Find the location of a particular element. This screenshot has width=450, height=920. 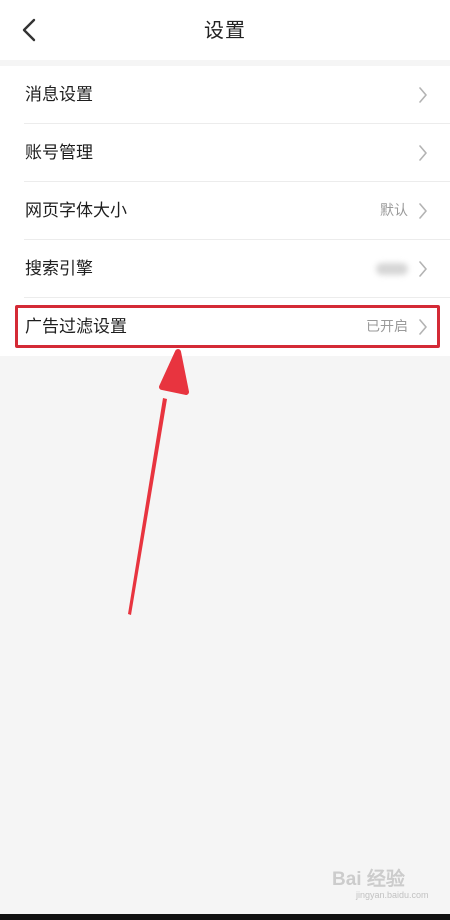

settings-item-label: 搜索引擎 is located at coordinates (59, 269).